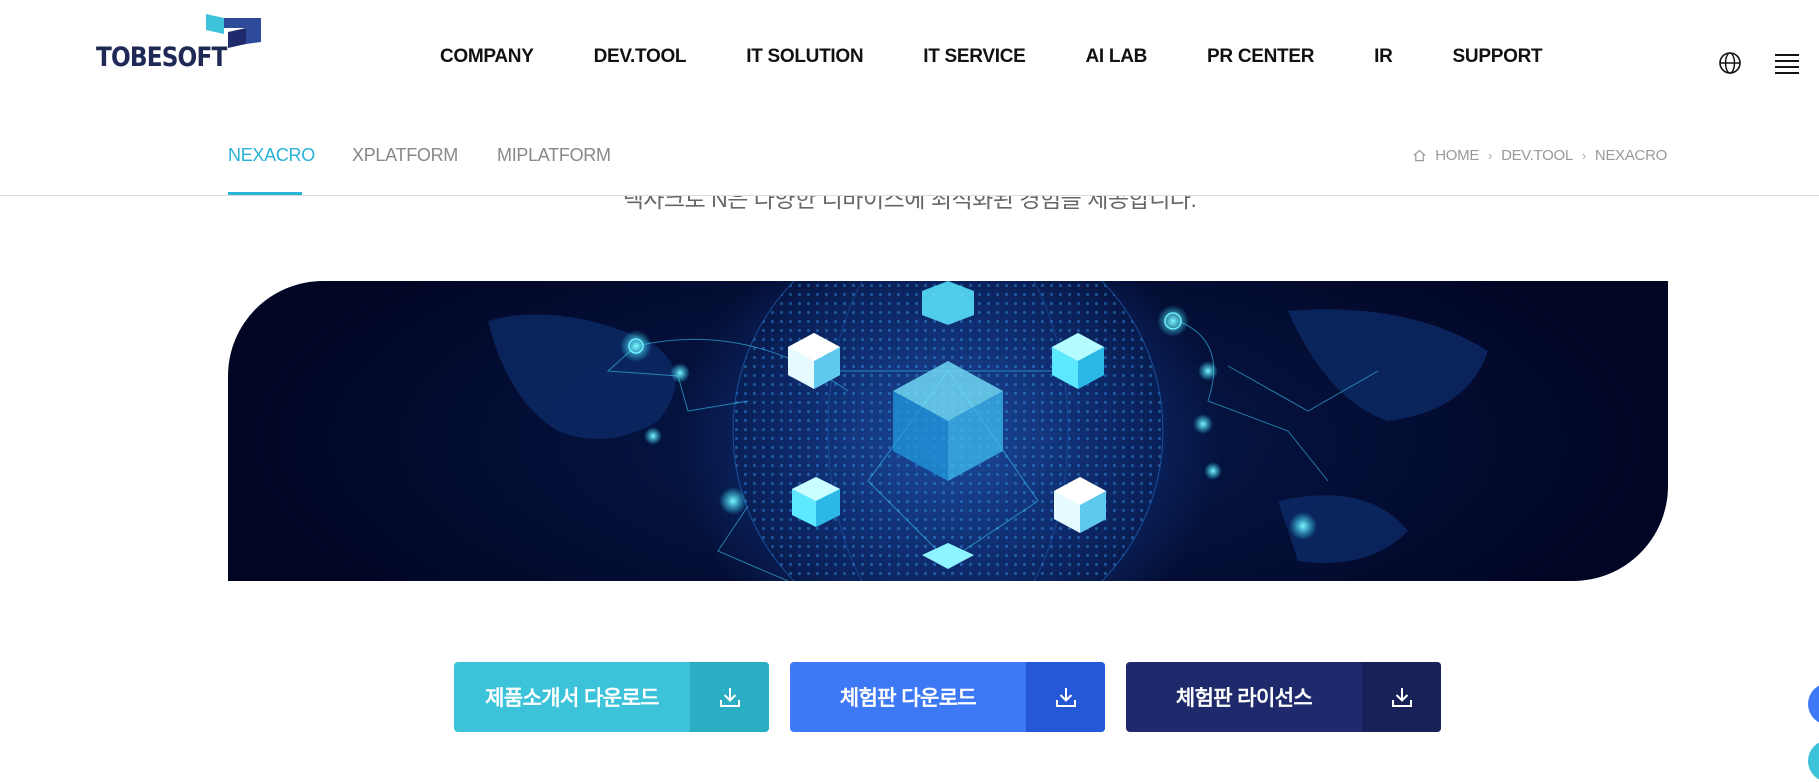 This screenshot has width=1819, height=782. I want to click on floating-chat-button, so click(1813, 704).